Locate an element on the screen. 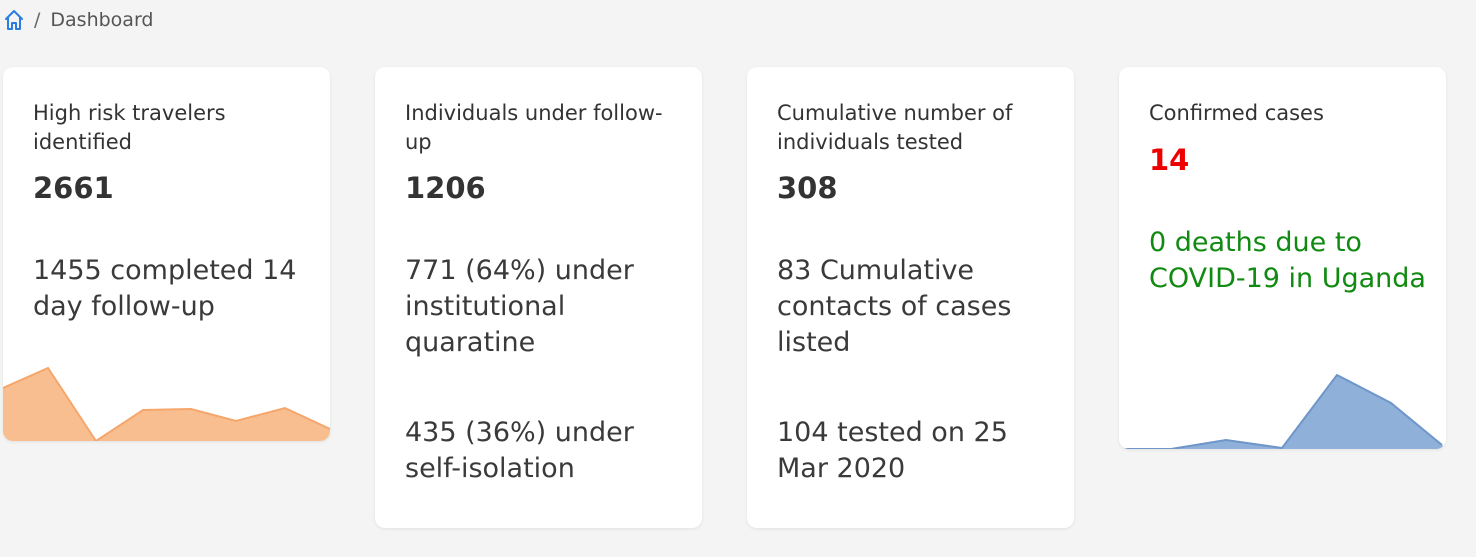  card-title: Individuals under follow-up is located at coordinates (534, 127).